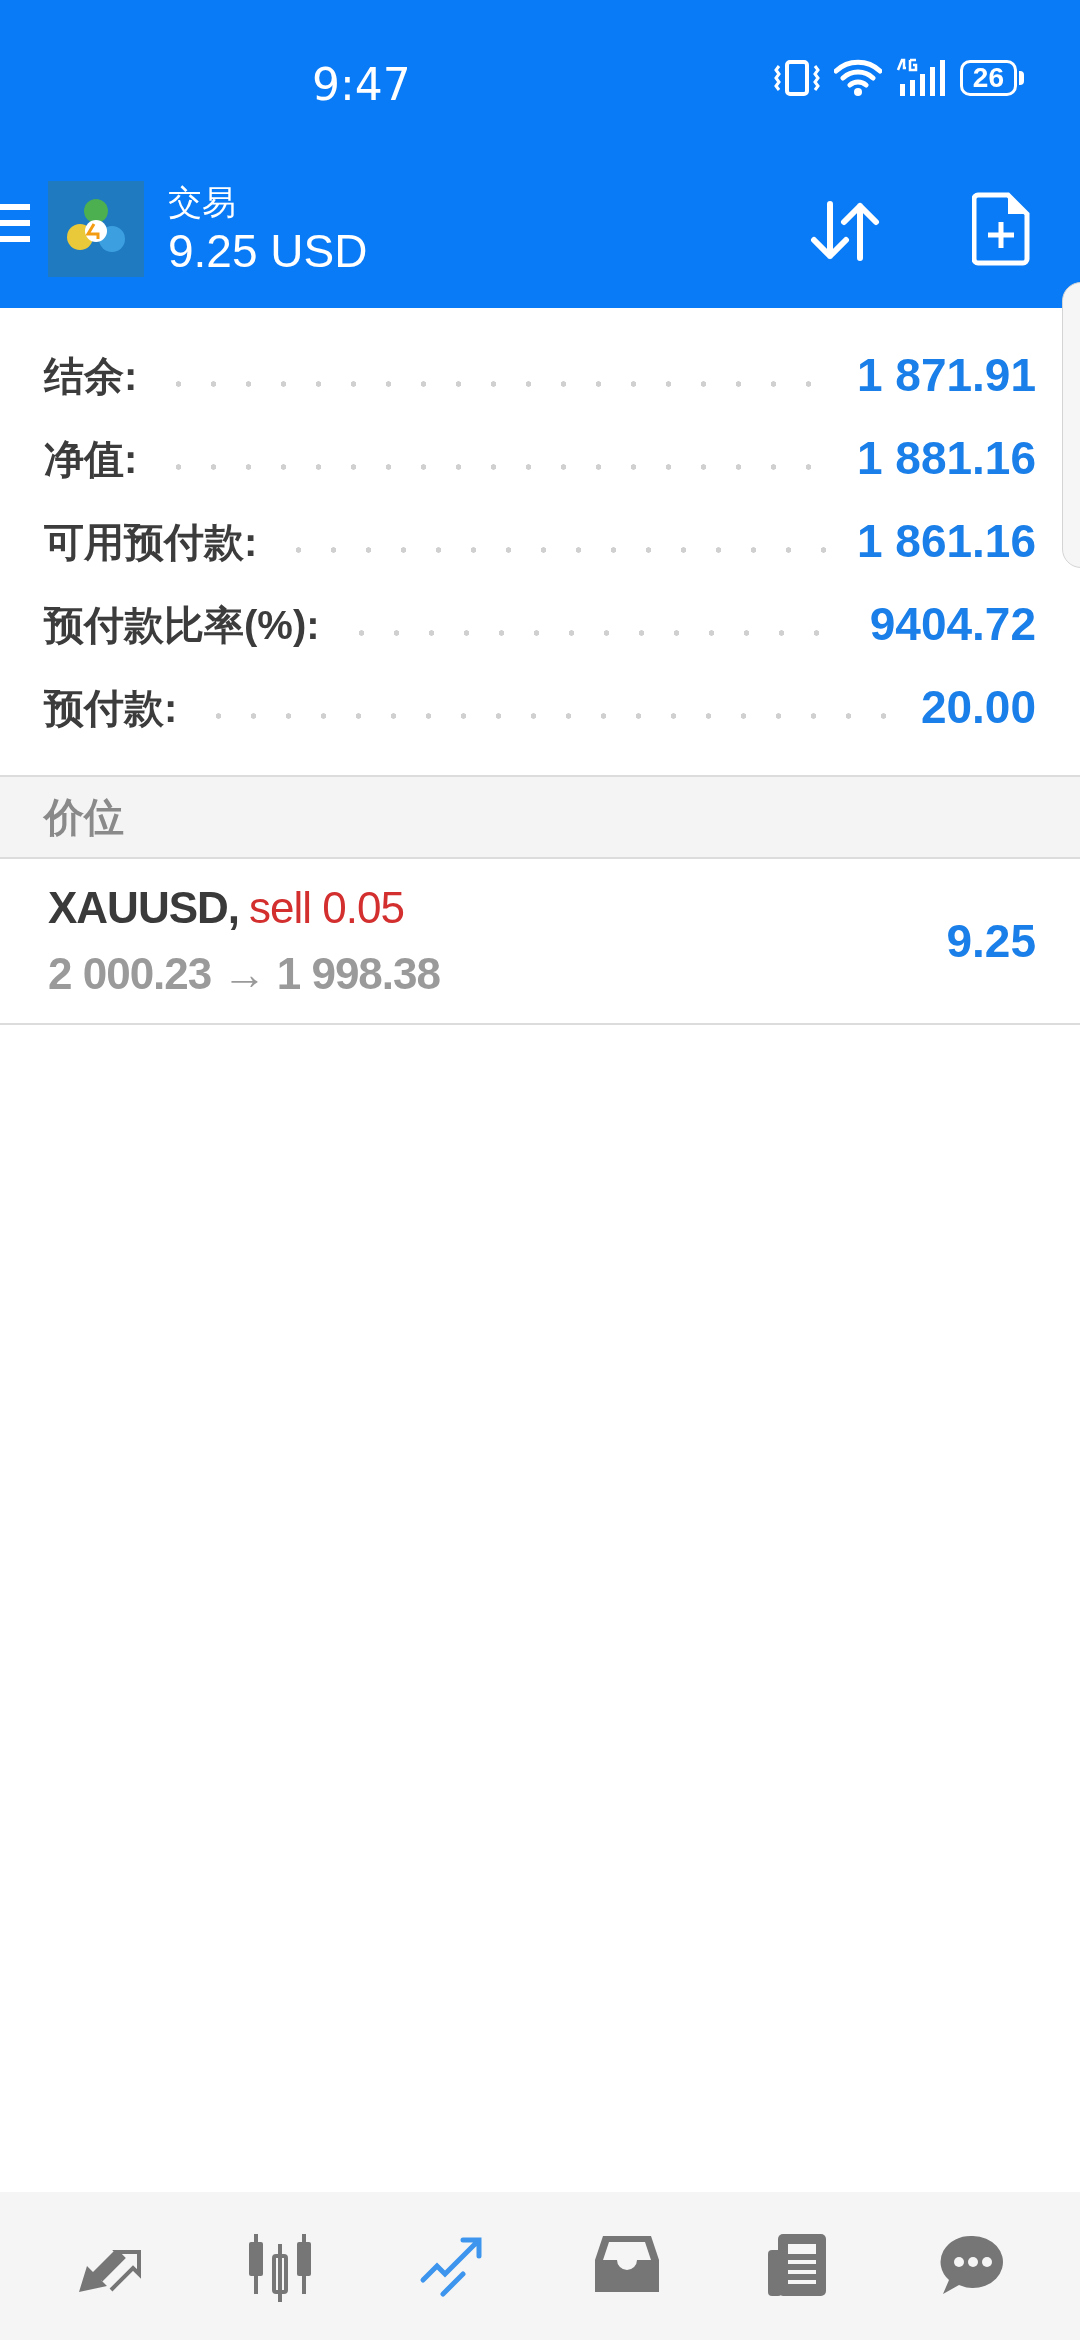  Describe the element at coordinates (96, 229) in the screenshot. I see `app-logo-icon` at that location.